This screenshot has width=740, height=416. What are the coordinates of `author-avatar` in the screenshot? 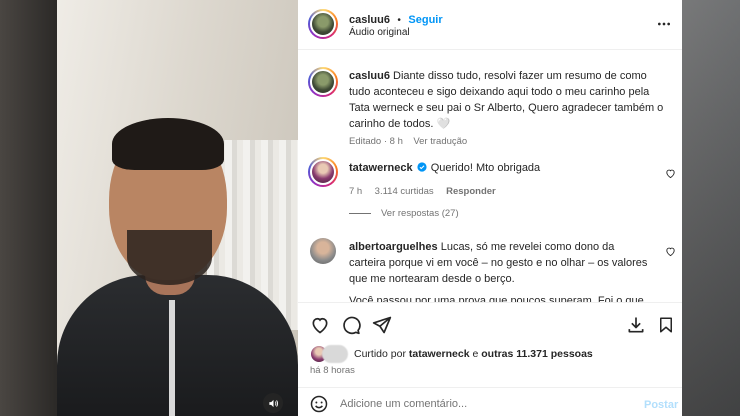 It's located at (323, 24).